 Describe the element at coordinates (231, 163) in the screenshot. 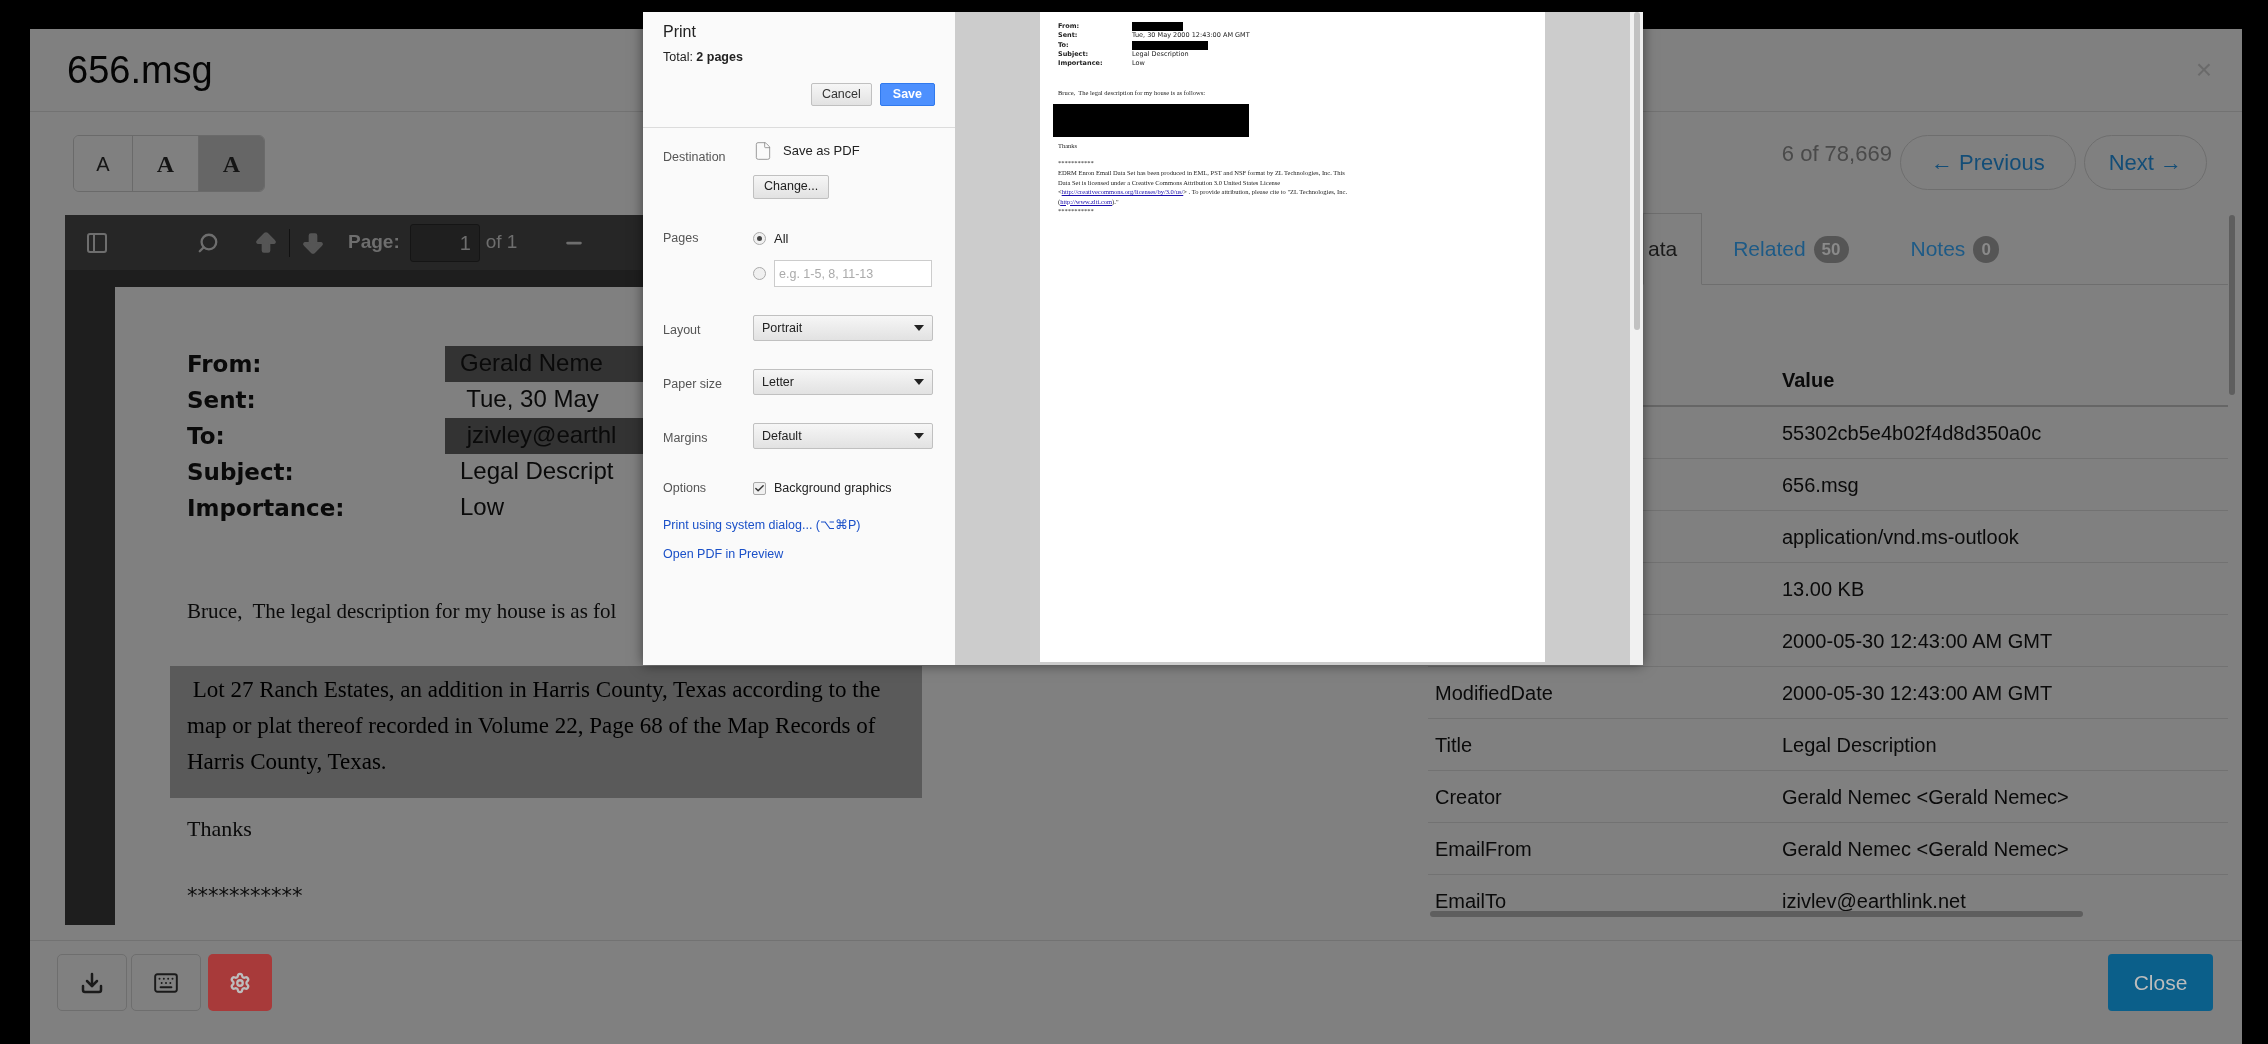

I see `font-size-button: A` at that location.